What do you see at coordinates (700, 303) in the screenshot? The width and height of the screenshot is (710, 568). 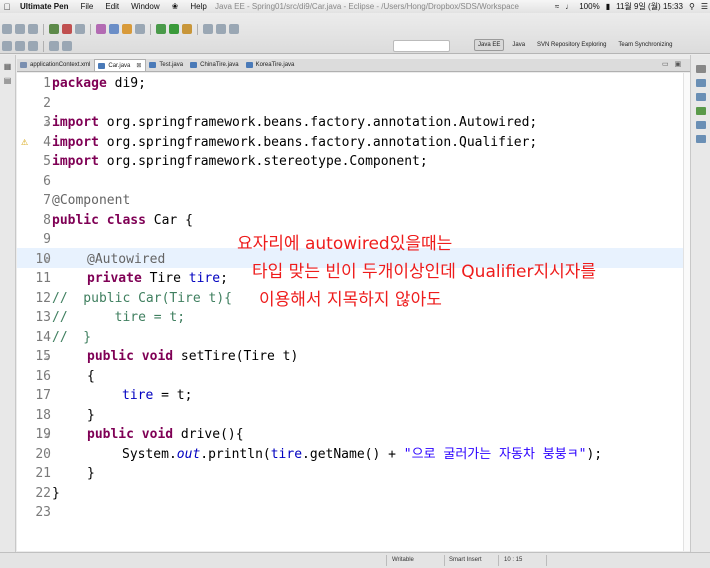 I see `right-trim-bar` at bounding box center [700, 303].